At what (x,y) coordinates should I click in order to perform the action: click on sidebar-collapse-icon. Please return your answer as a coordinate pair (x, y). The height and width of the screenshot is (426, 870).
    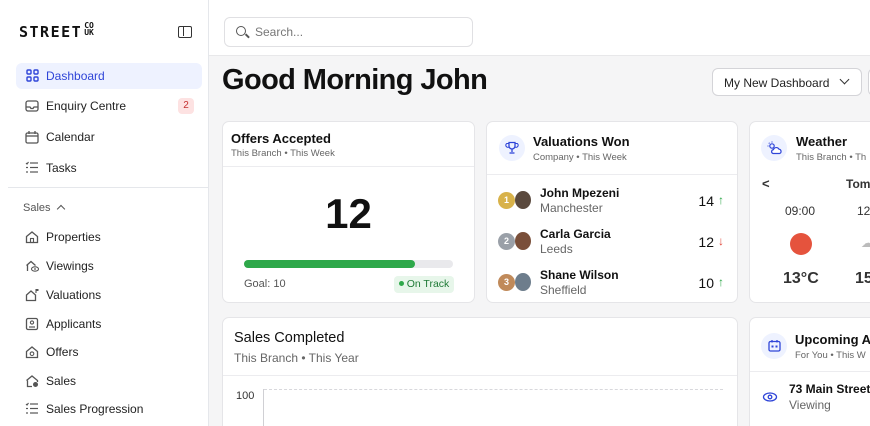
    Looking at the image, I should click on (185, 32).